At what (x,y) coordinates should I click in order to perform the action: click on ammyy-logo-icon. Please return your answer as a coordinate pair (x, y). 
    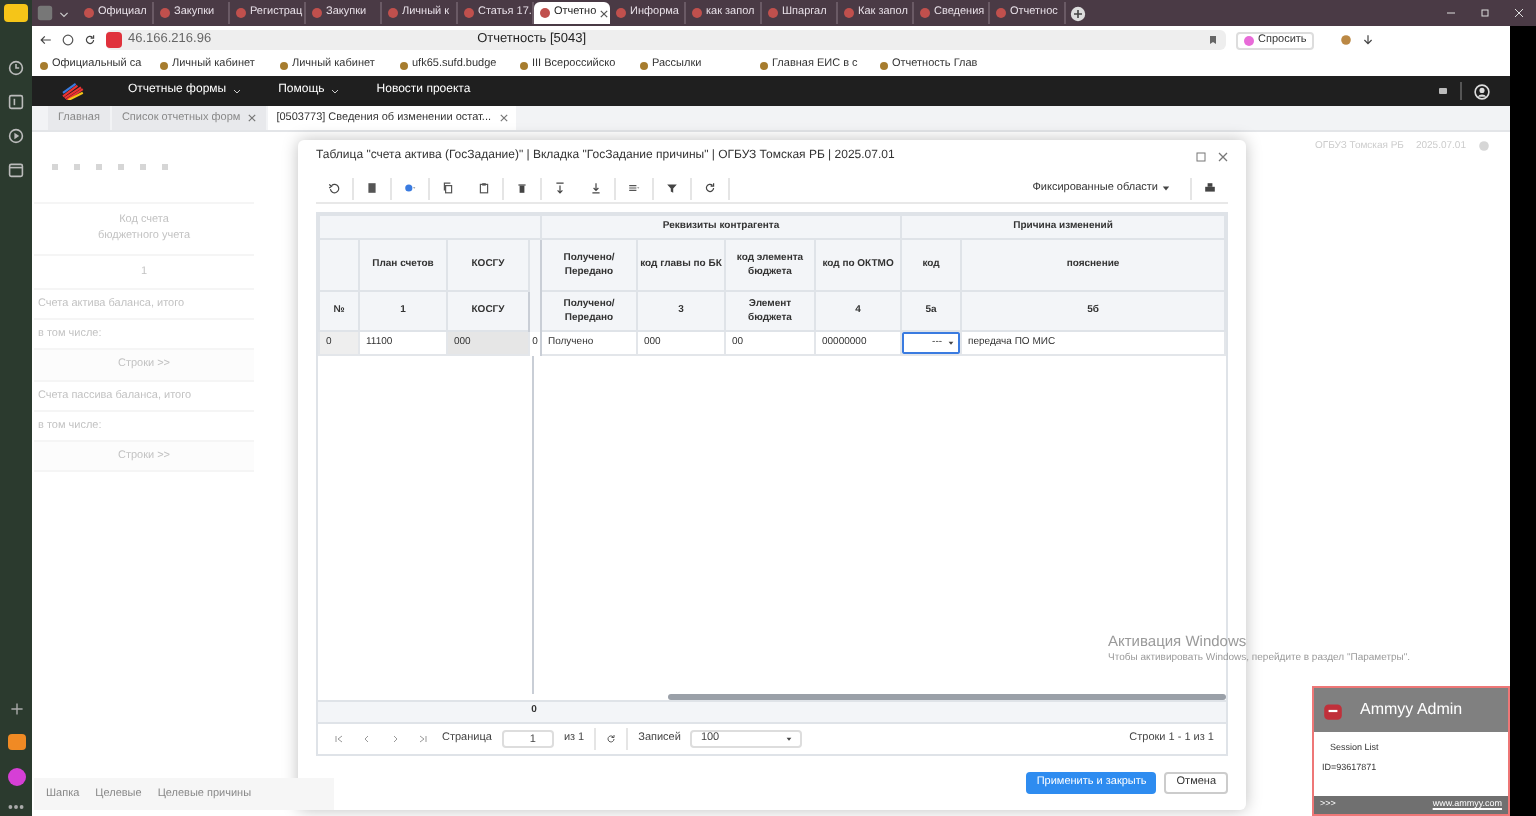
    Looking at the image, I should click on (1333, 710).